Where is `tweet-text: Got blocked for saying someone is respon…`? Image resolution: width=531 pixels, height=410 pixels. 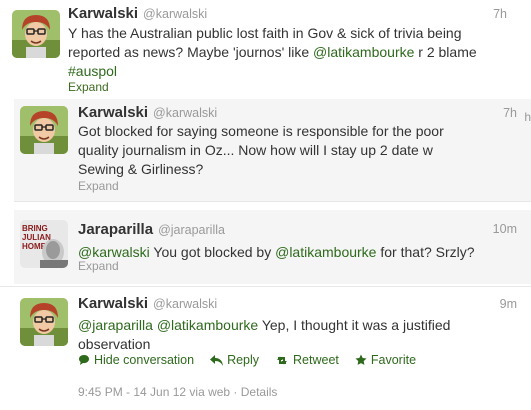
tweet-text: Got blocked for saying someone is respon… is located at coordinates (261, 150).